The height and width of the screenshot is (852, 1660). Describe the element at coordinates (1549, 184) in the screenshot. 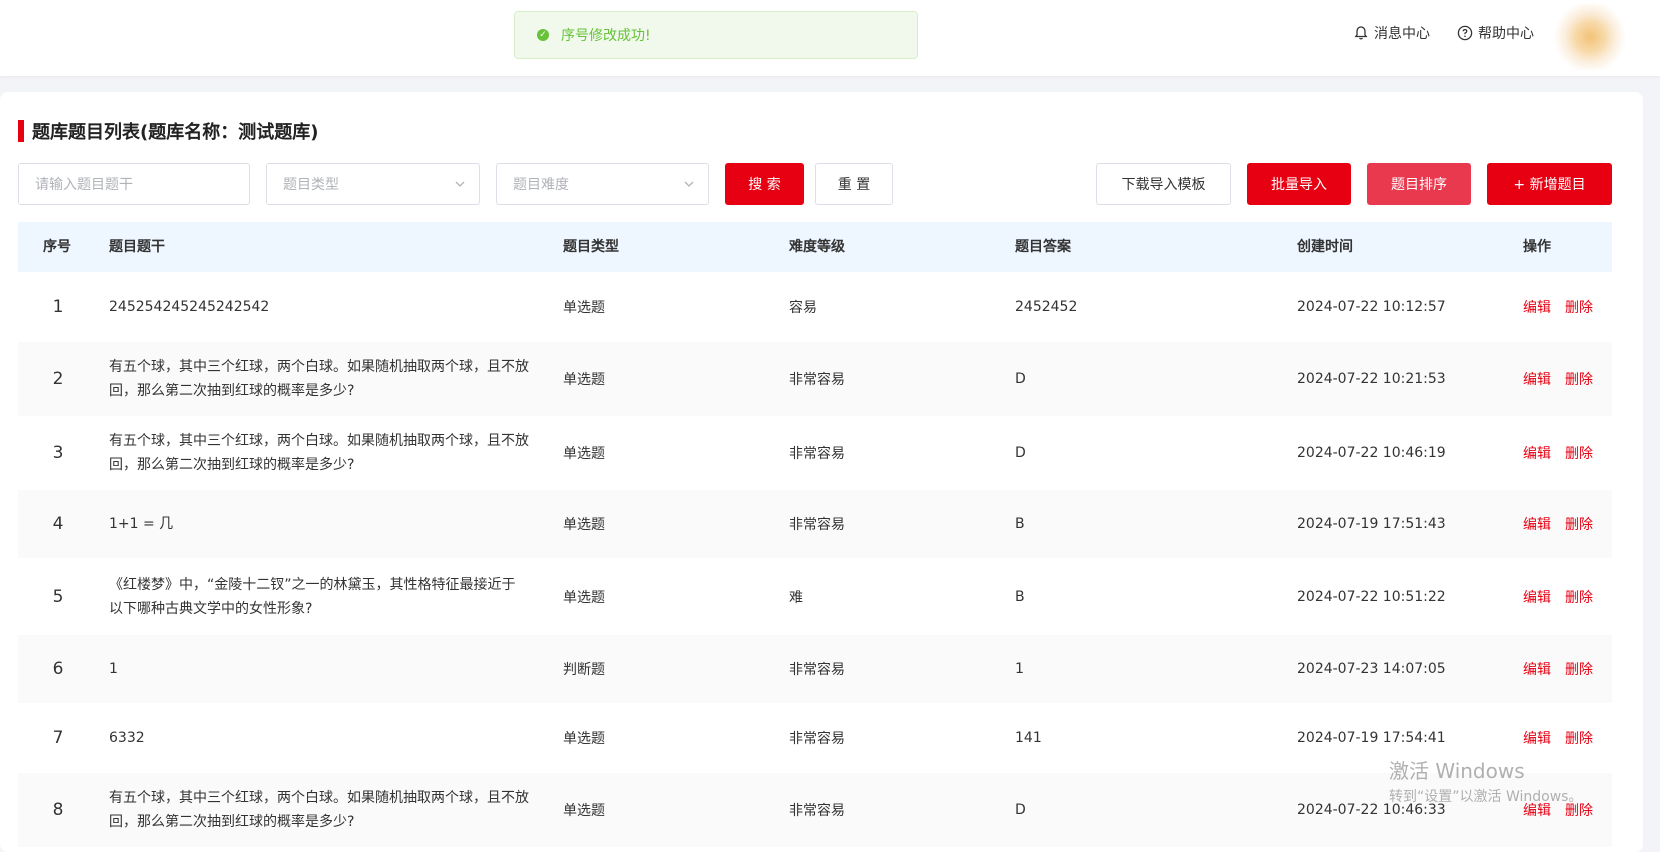

I see `add-question-button: + 新增题目` at that location.